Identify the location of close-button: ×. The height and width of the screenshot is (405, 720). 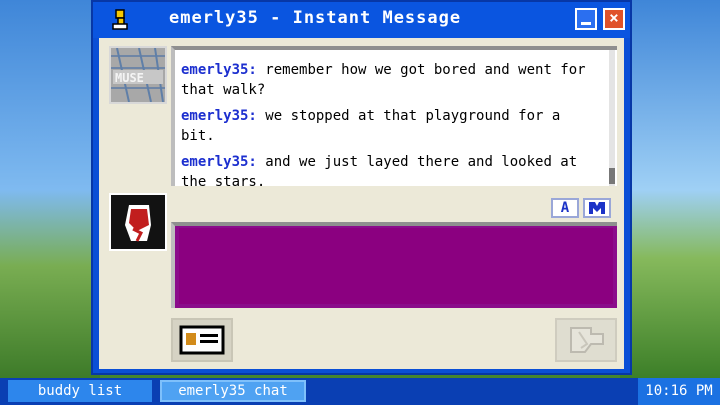
(614, 19).